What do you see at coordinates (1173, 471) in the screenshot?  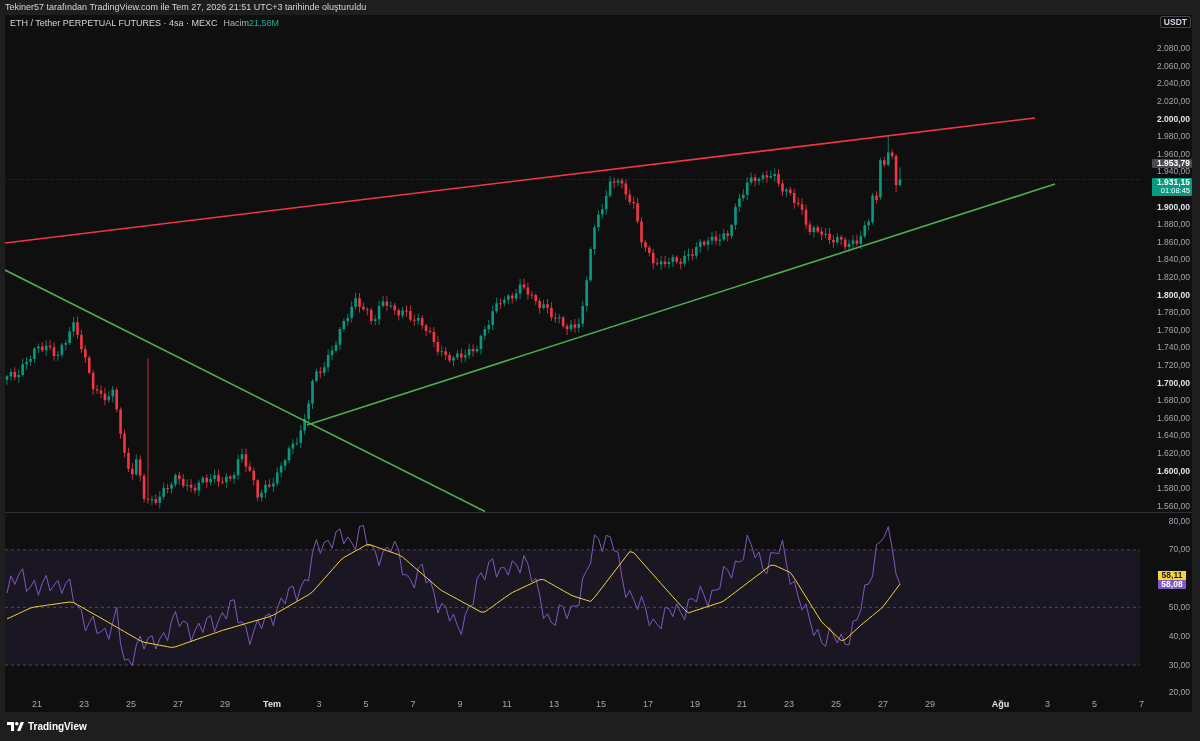 I see `price-tick-label: 1.600,00` at bounding box center [1173, 471].